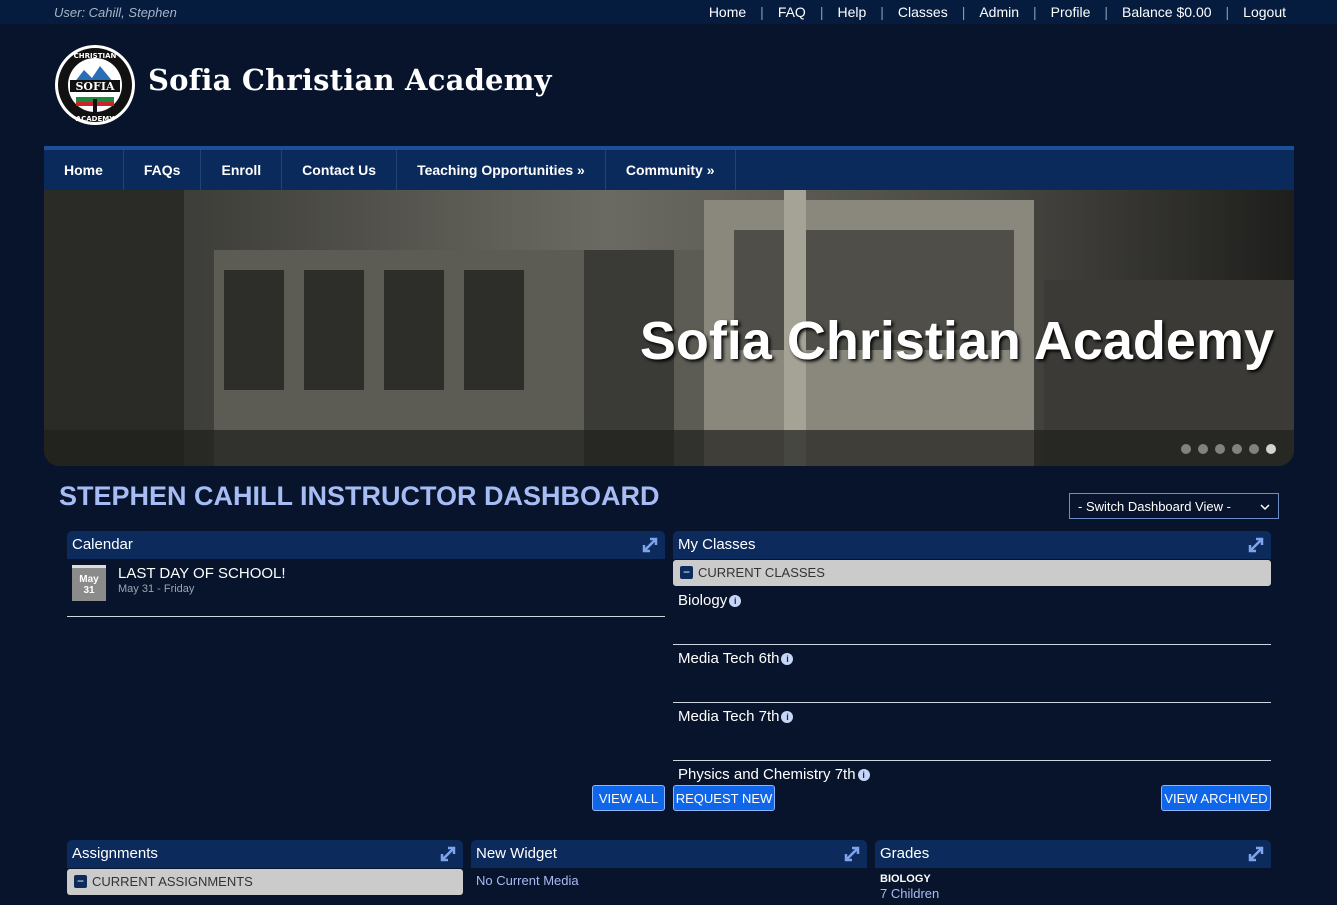  I want to click on svg-text: CHRISTIAN, so click(95, 56).